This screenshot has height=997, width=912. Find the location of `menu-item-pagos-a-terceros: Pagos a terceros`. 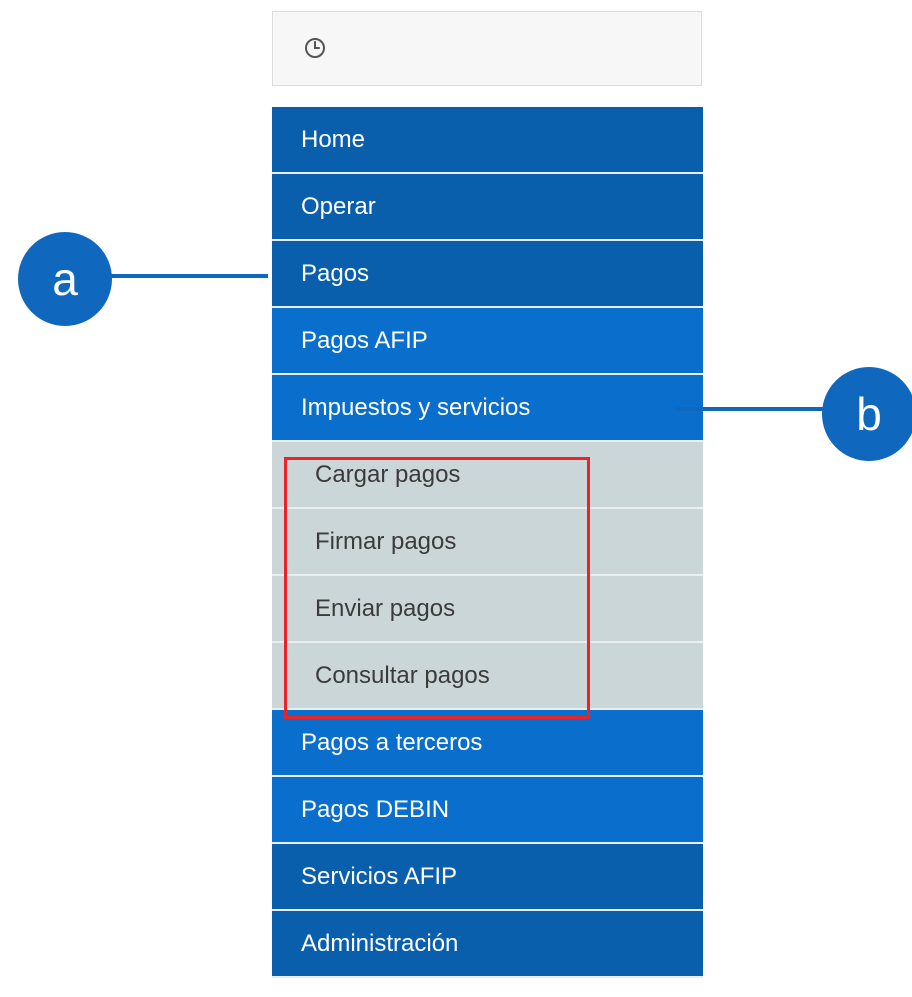

menu-item-pagos-a-terceros: Pagos a terceros is located at coordinates (487, 743).